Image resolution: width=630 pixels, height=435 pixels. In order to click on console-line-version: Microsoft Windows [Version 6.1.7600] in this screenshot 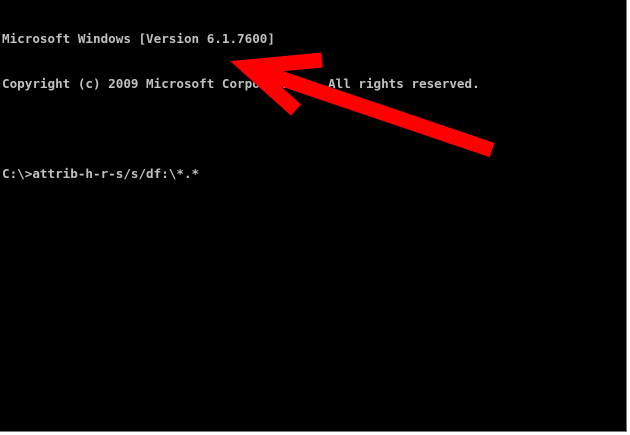, I will do `click(138, 38)`.